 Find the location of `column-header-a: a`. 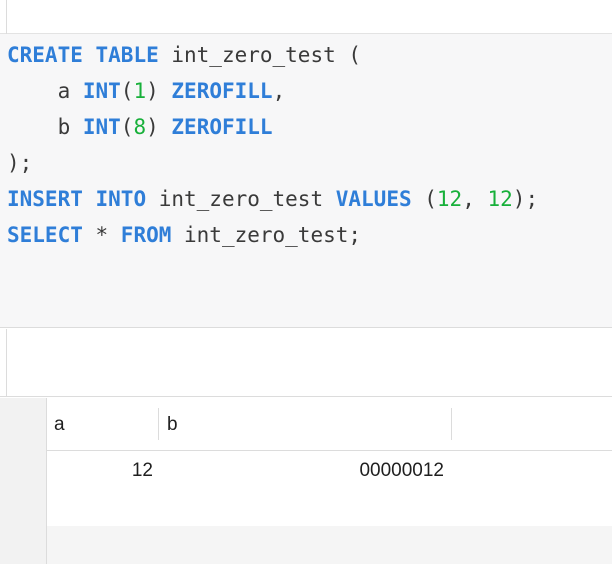

column-header-a: a is located at coordinates (59, 424).